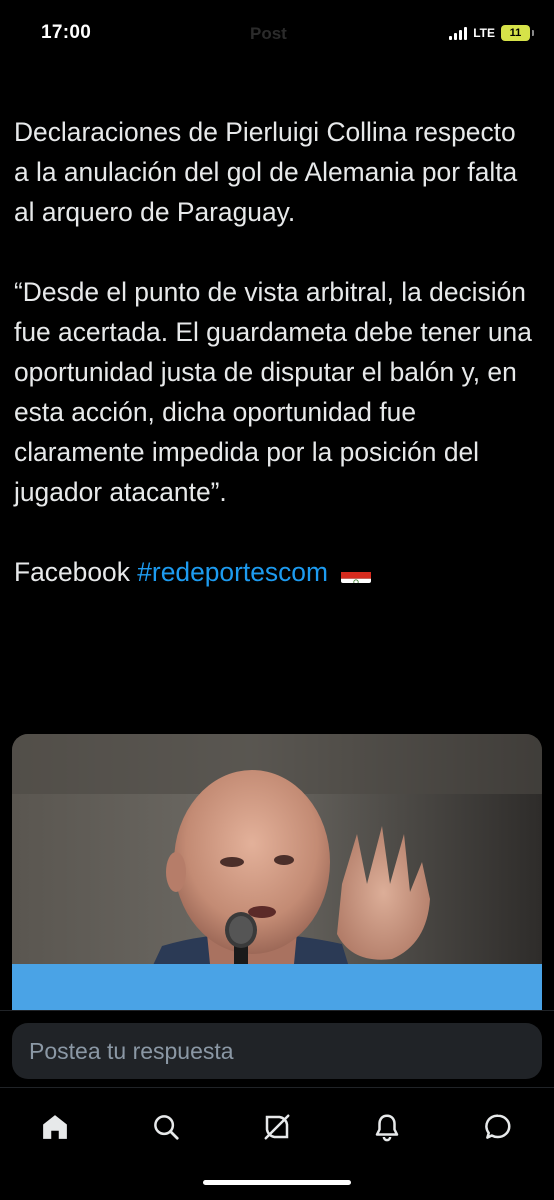  I want to click on status-indicators: LTE 11, so click(491, 33).